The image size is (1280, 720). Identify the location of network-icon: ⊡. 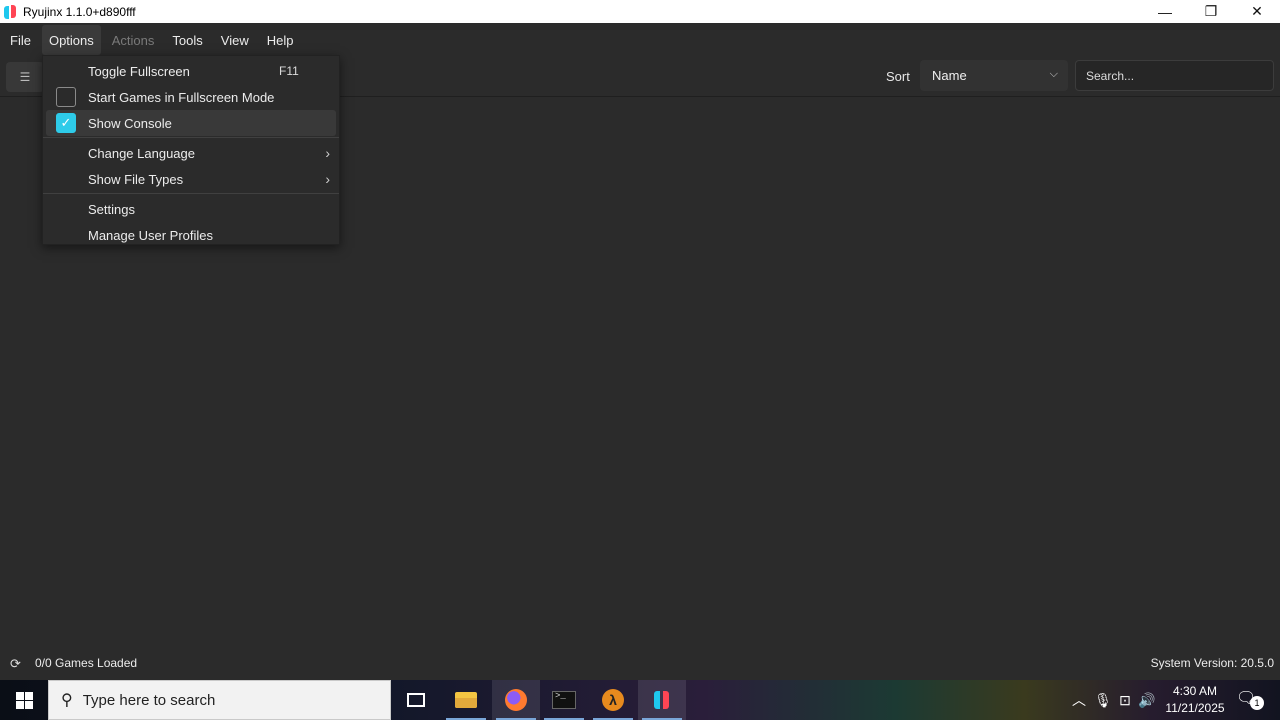
(1125, 700).